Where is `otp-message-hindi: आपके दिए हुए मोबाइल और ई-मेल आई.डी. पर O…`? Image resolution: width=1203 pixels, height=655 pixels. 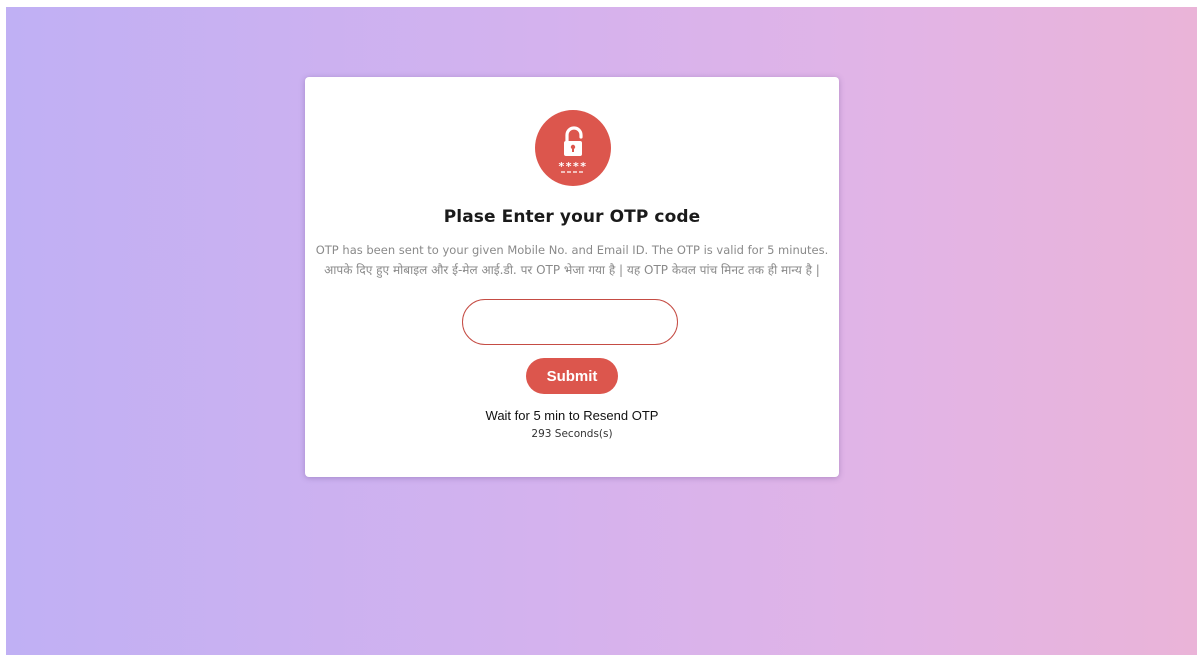
otp-message-hindi: आपके दिए हुए मोबाइल और ई-मेल आई.डी. पर O… is located at coordinates (572, 270).